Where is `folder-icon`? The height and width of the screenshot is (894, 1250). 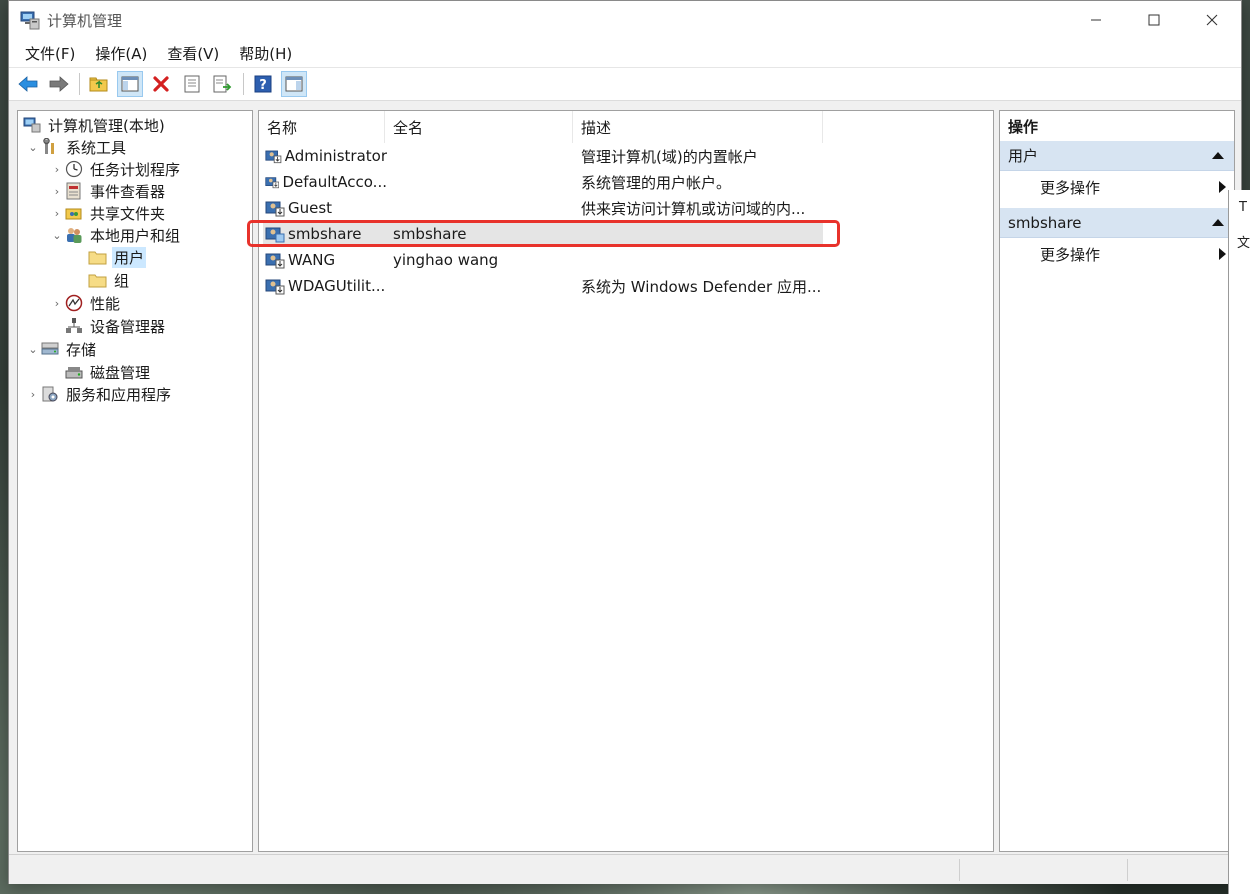 folder-icon is located at coordinates (98, 280).